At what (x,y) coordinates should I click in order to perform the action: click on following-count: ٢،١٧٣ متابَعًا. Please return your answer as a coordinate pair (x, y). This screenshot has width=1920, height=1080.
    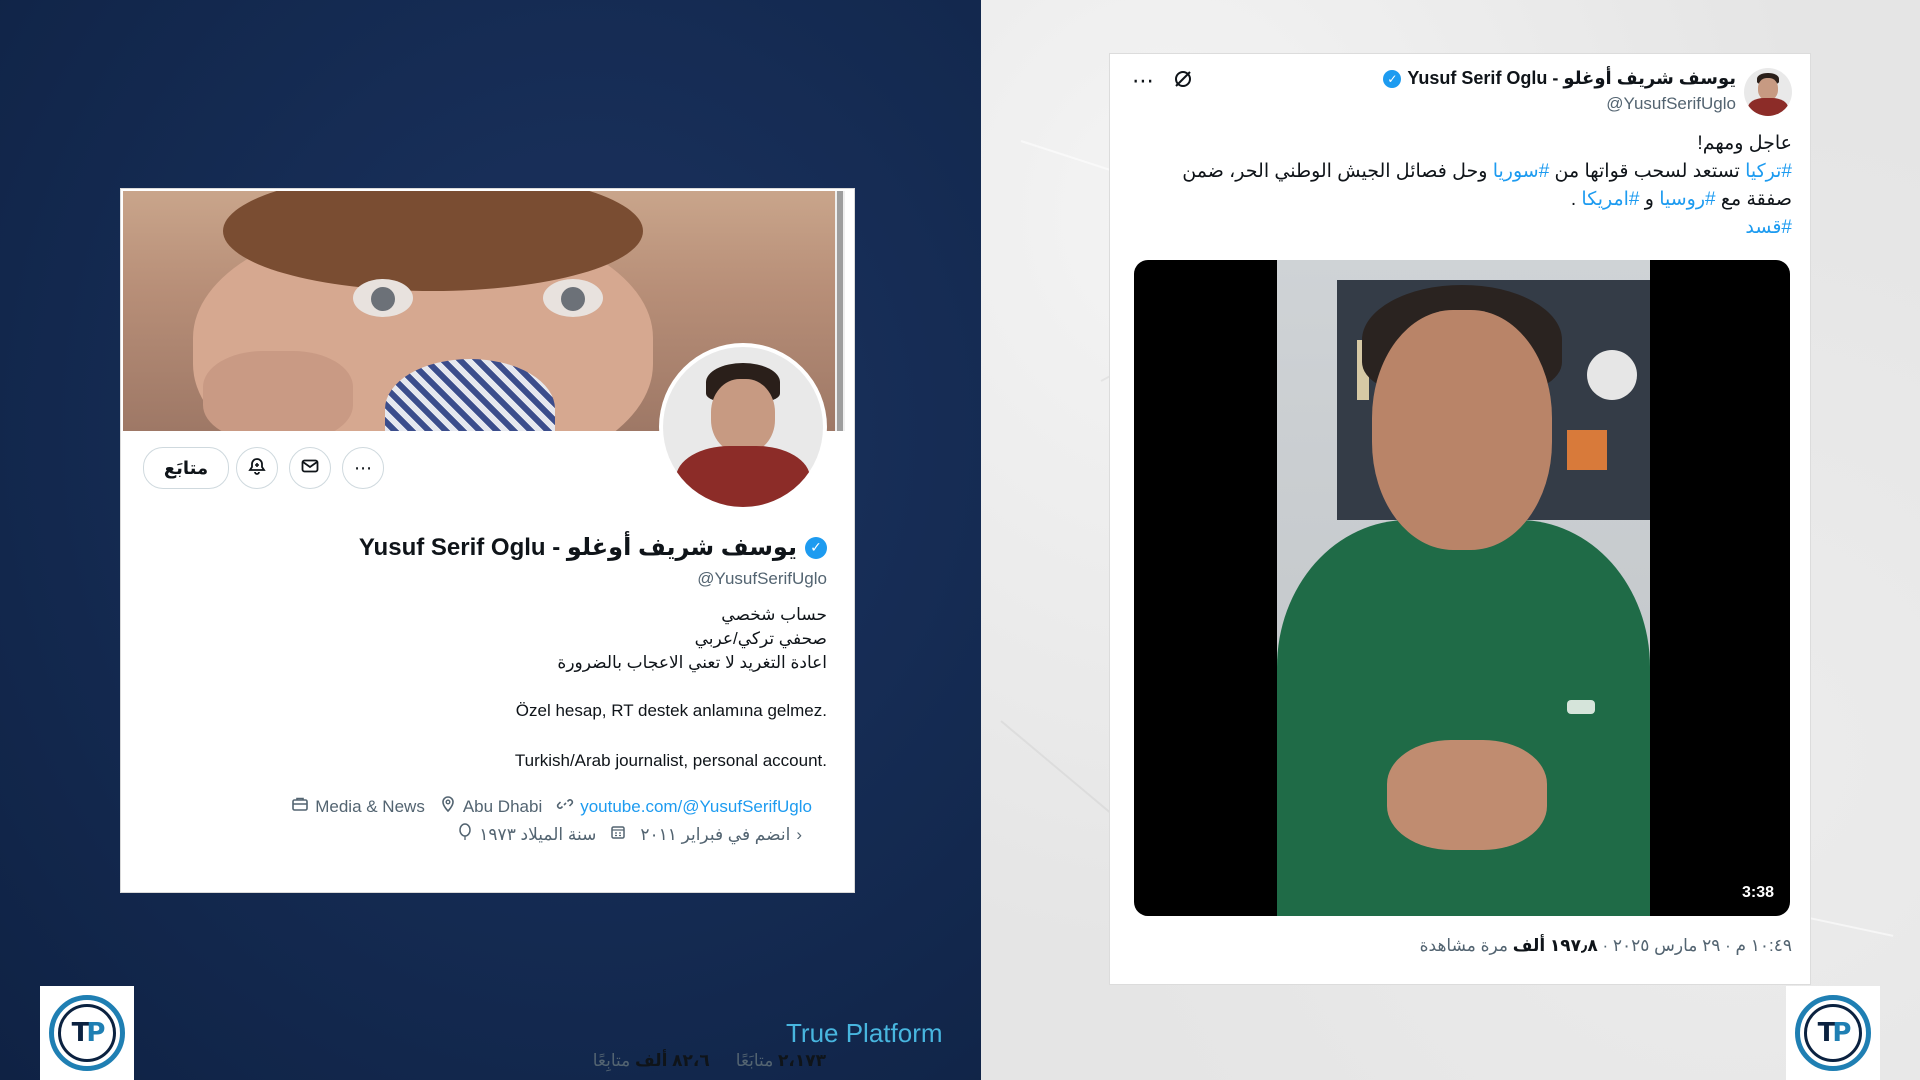
    Looking at the image, I should click on (781, 1061).